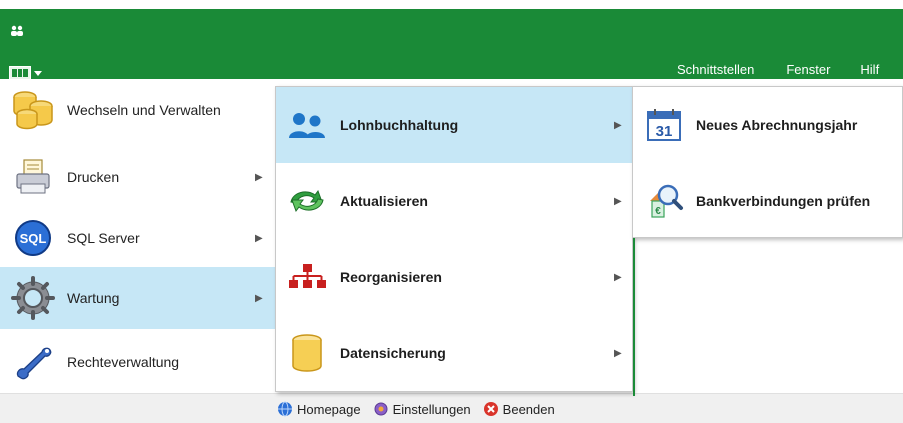  I want to click on bank-search-icon: €, so click(664, 201).